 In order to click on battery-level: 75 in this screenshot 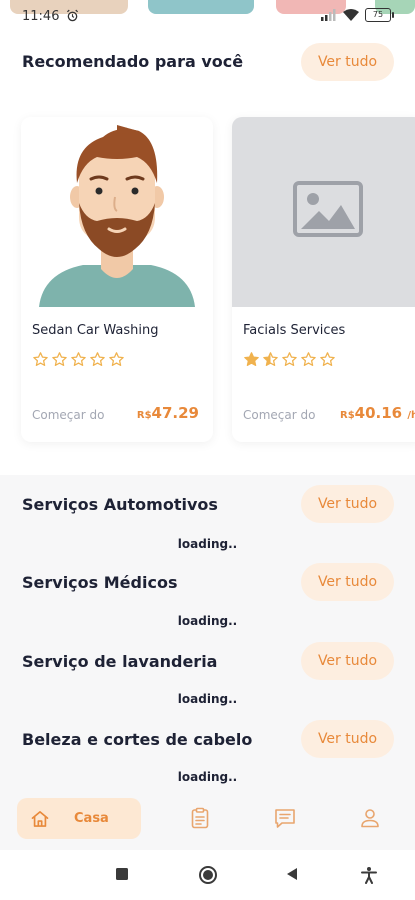, I will do `click(378, 14)`.